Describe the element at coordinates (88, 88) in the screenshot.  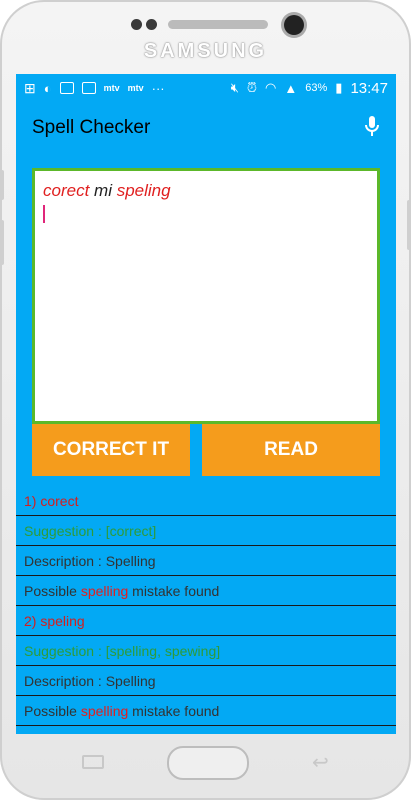
I see `mail-icon` at that location.